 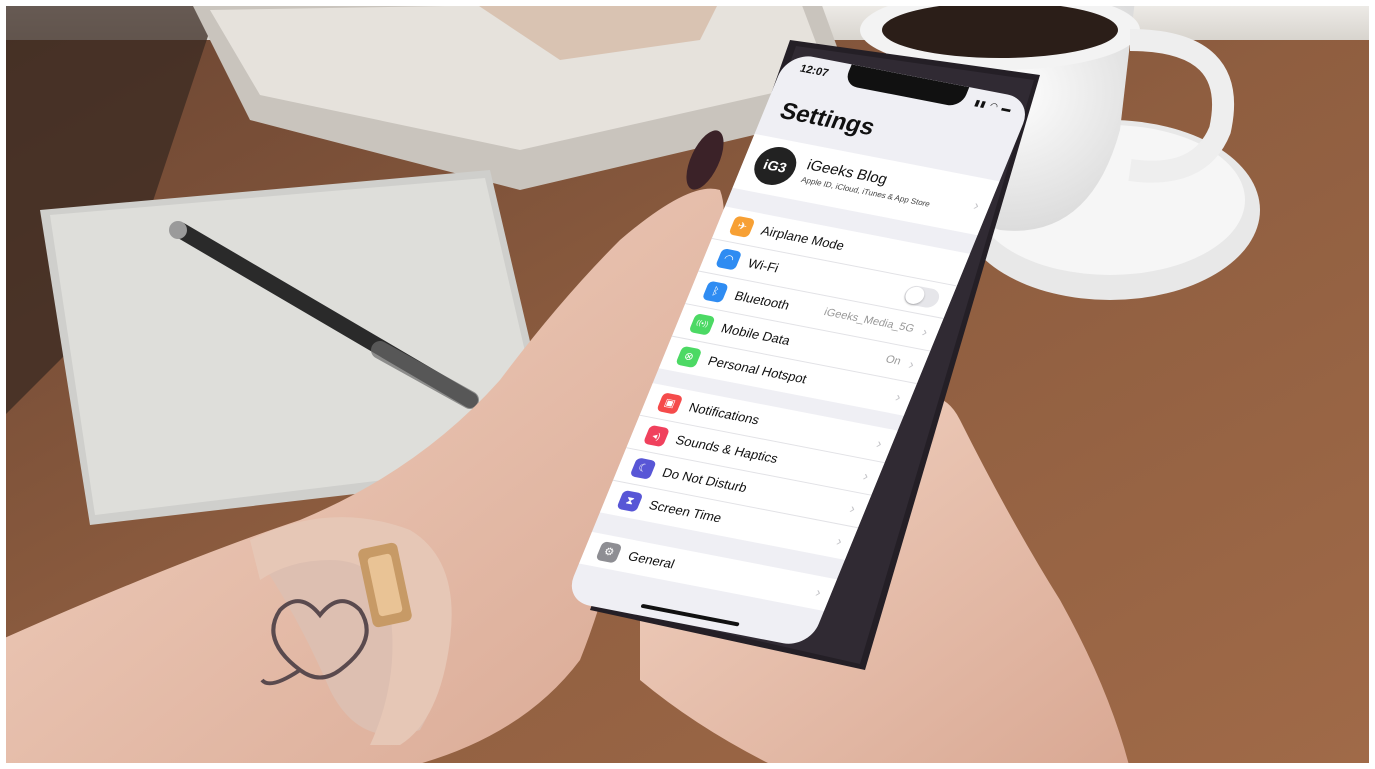 I want to click on row-label: Notifications, so click(x=724, y=413).